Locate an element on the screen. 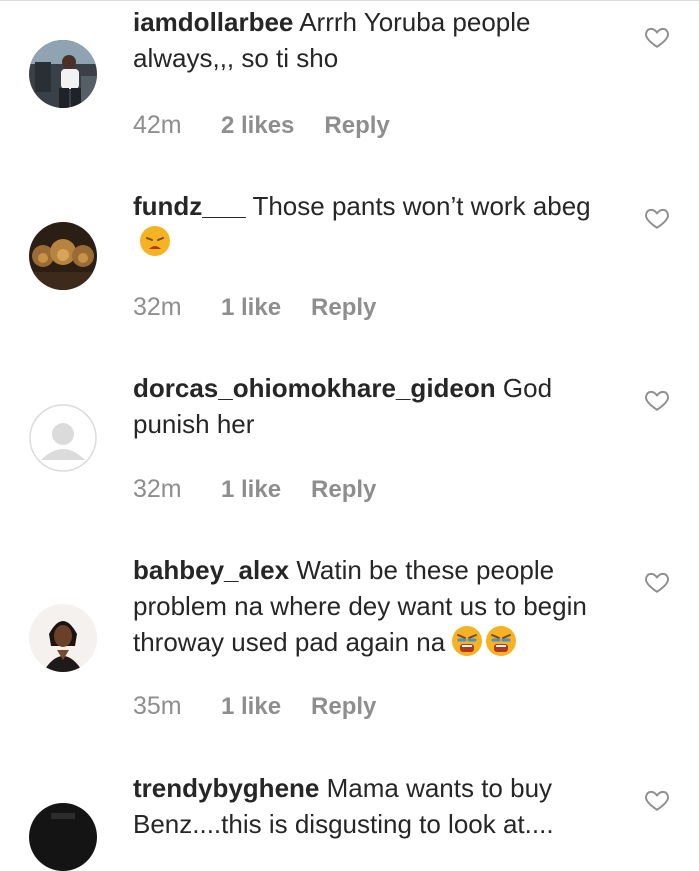 This screenshot has width=699, height=871. comment-time: 35m is located at coordinates (157, 706).